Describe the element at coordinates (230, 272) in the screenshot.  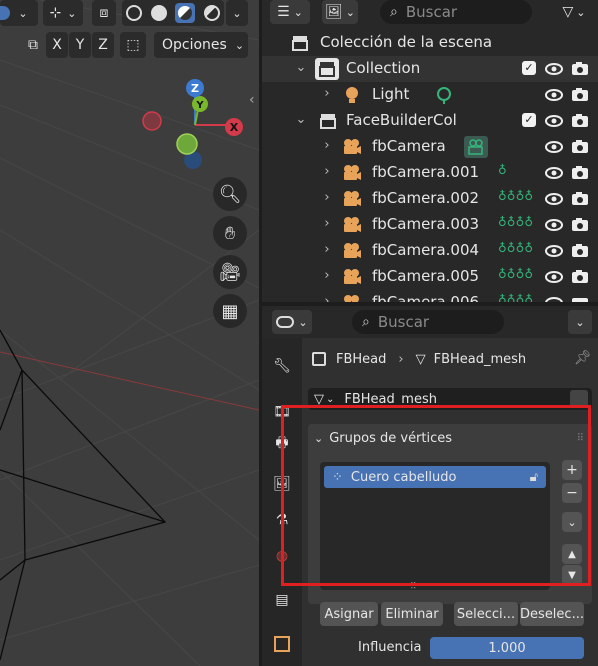
I see `camera-view-button: 🎥︎` at that location.